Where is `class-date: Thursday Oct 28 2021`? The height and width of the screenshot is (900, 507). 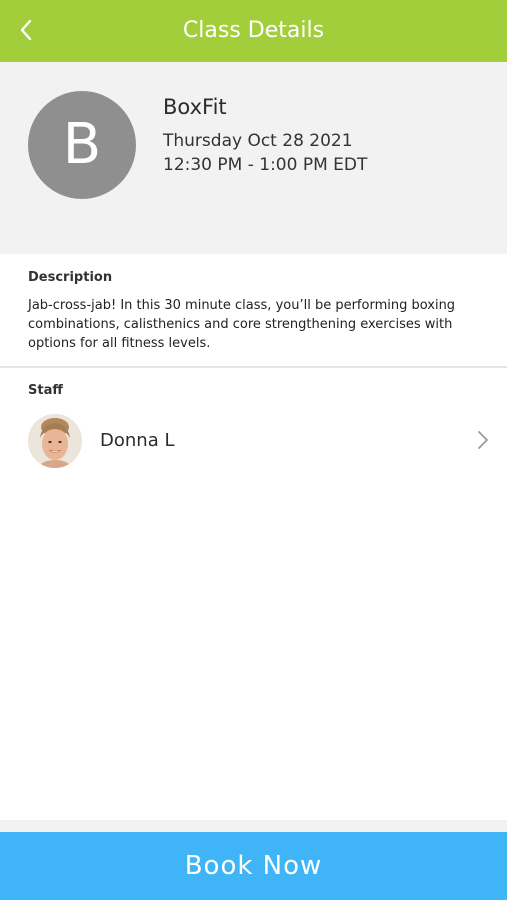
class-date: Thursday Oct 28 2021 is located at coordinates (258, 141).